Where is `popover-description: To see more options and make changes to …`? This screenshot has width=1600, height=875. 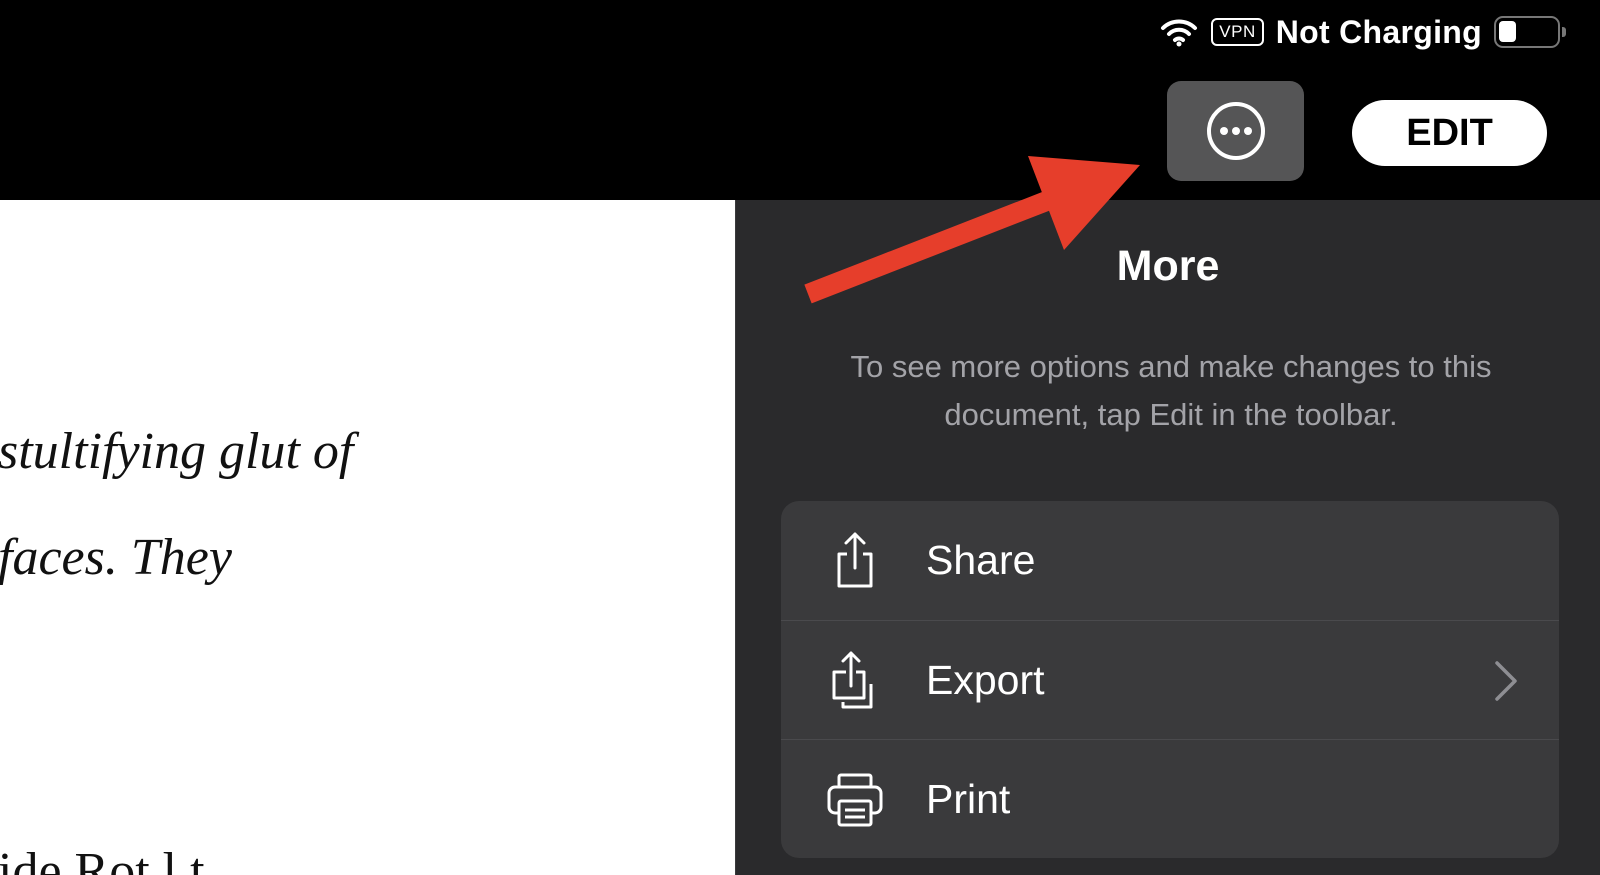 popover-description: To see more options and make changes to … is located at coordinates (1171, 390).